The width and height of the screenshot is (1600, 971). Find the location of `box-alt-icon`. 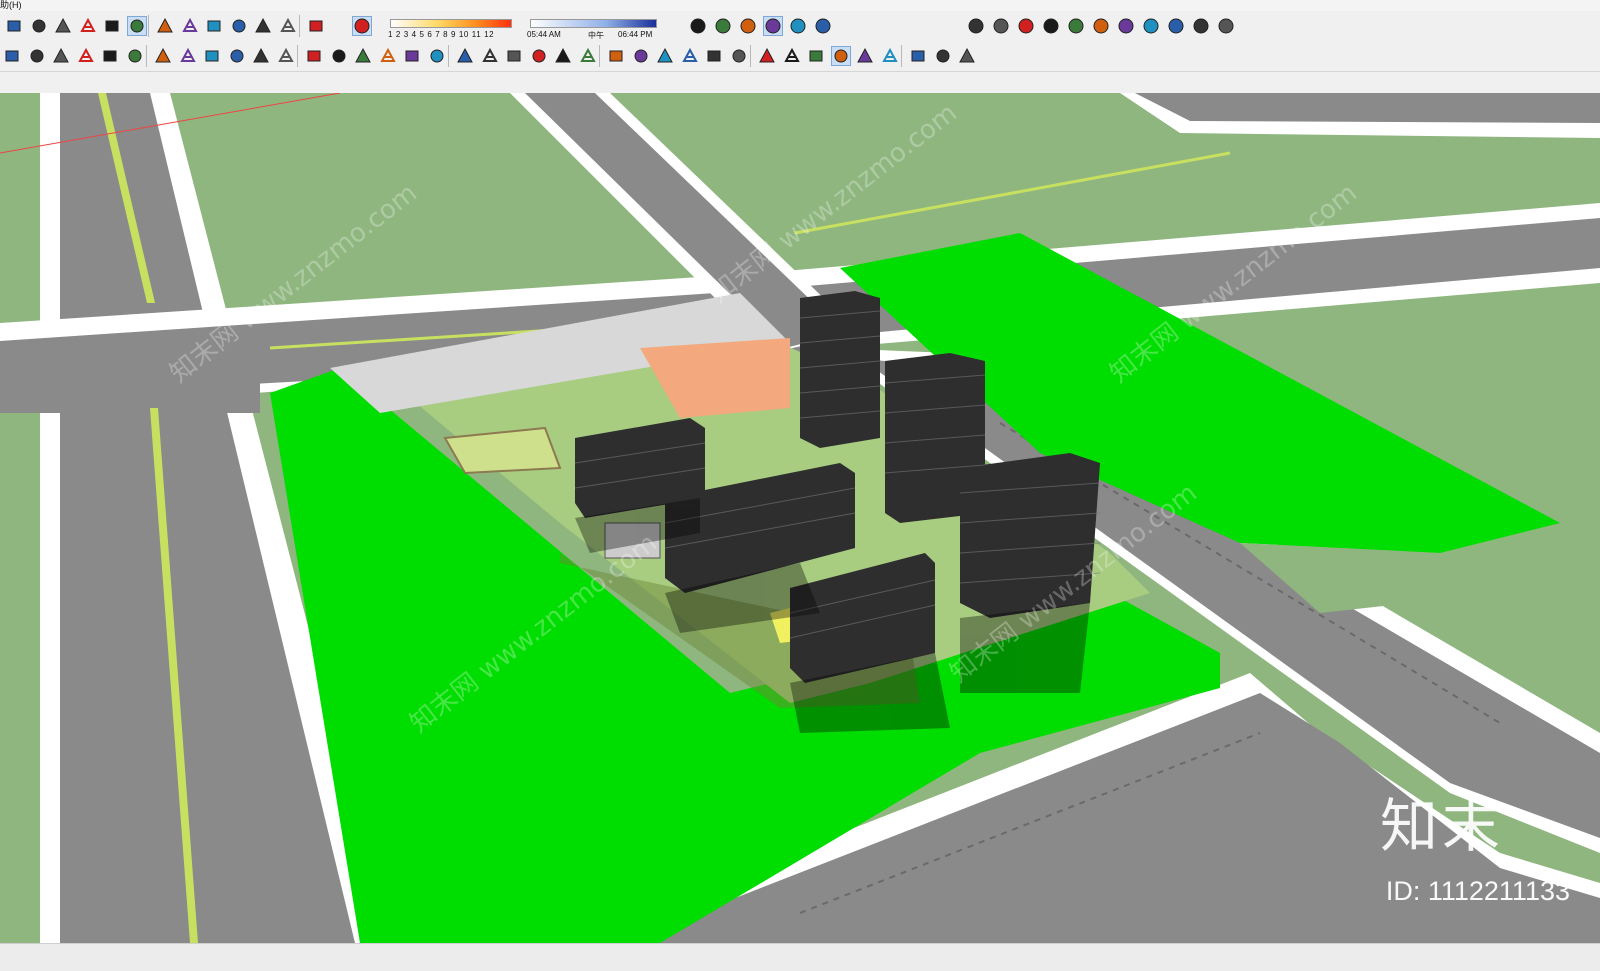

box-alt-icon is located at coordinates (112, 26).